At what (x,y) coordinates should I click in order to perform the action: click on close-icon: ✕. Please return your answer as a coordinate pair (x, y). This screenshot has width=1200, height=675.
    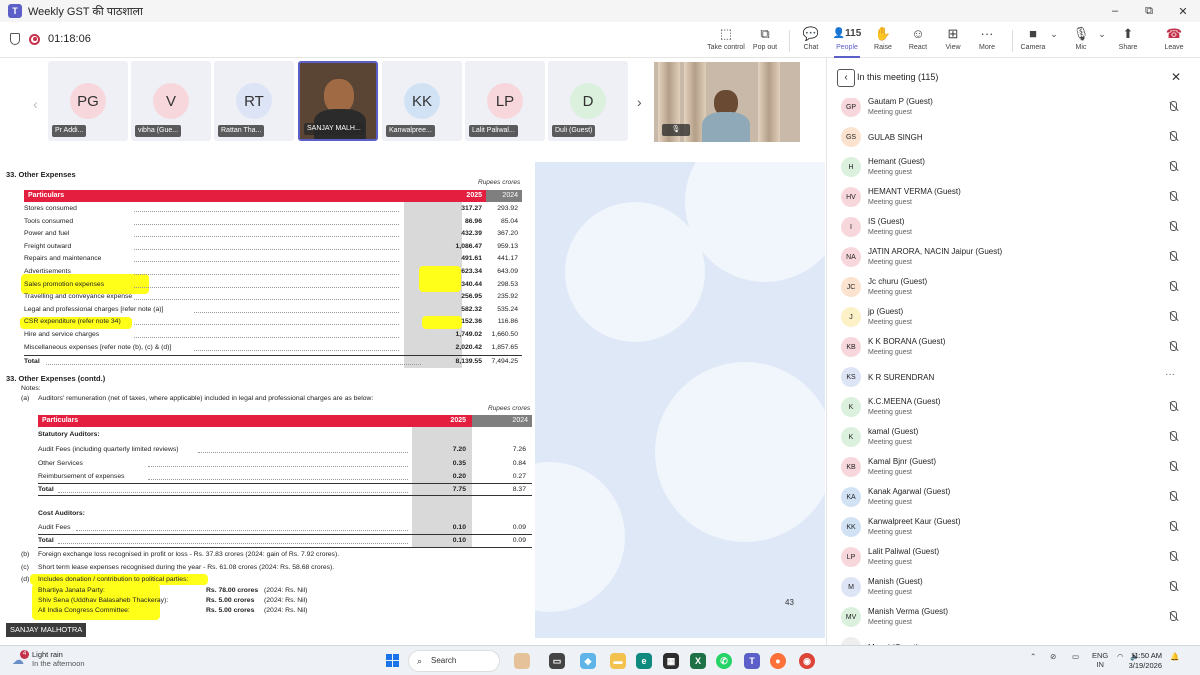
    Looking at the image, I should click on (1176, 77).